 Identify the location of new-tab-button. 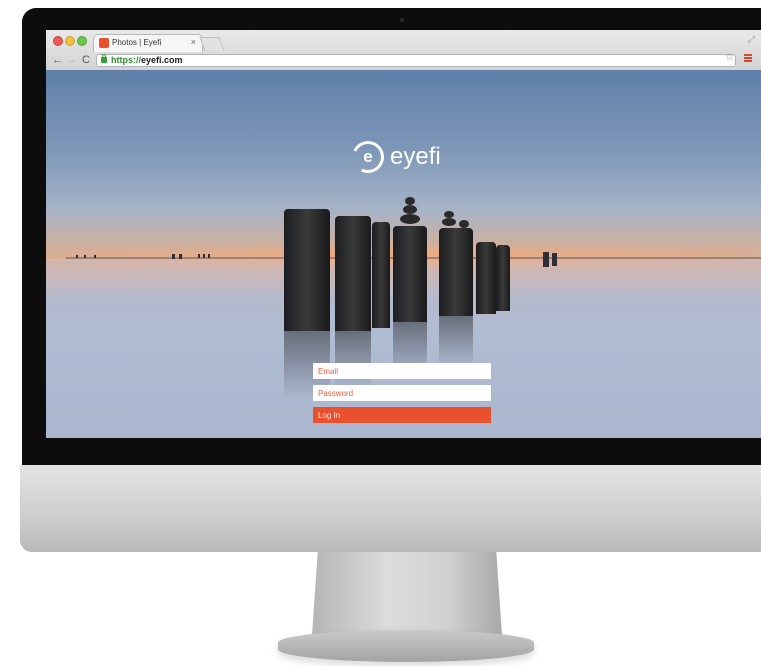
(212, 44).